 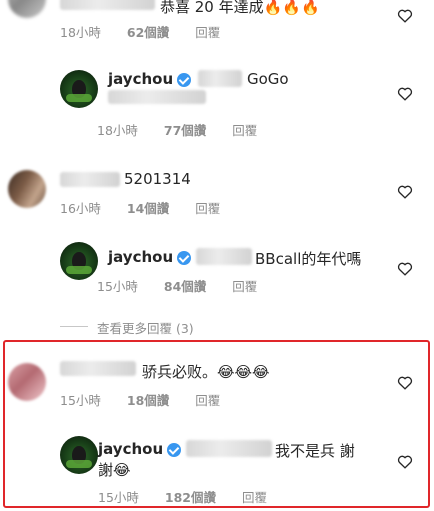 I want to click on comment-text: 5201314, so click(x=157, y=179).